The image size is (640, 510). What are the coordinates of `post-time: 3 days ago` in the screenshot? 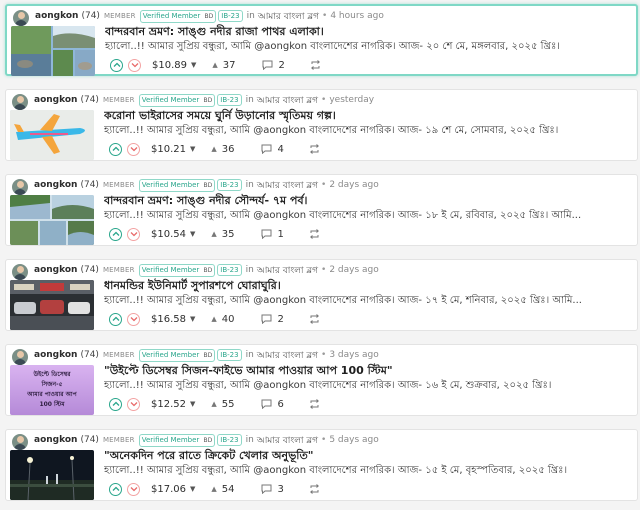 It's located at (353, 355).